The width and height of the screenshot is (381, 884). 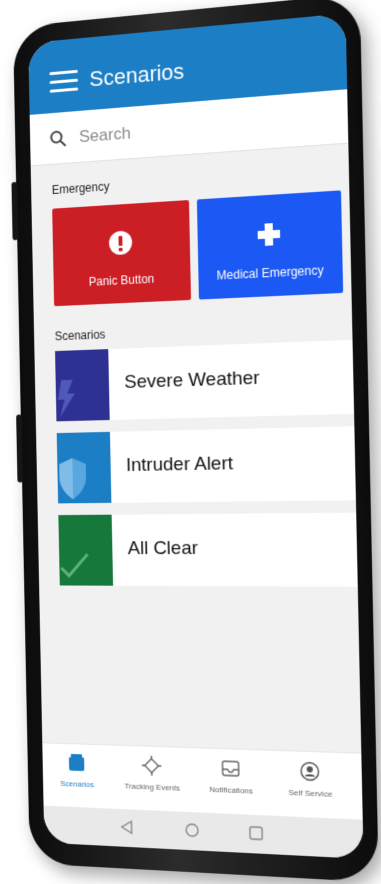 I want to click on search-input, so click(x=198, y=128).